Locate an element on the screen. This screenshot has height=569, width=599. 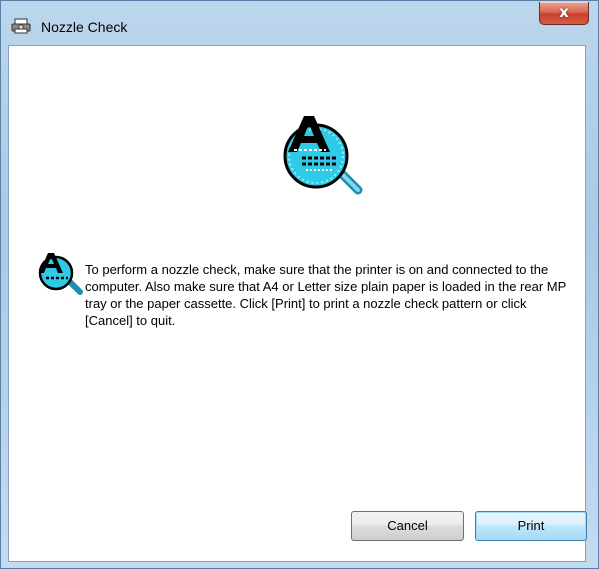
printer-icon is located at coordinates (21, 26).